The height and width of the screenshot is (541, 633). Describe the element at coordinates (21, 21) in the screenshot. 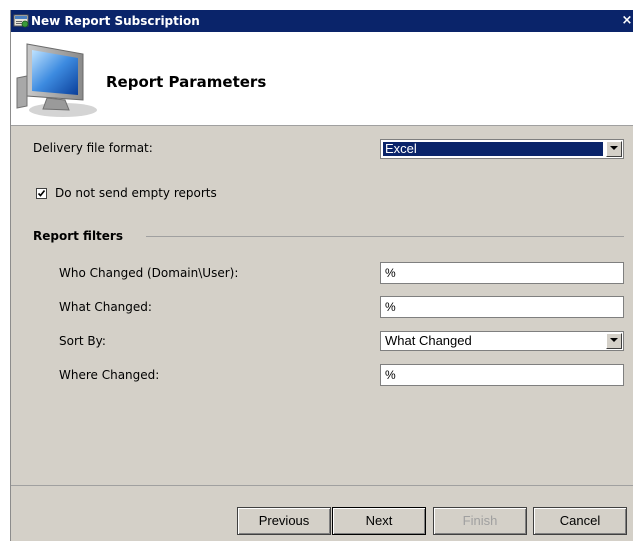

I see `report-subscription-icon` at that location.